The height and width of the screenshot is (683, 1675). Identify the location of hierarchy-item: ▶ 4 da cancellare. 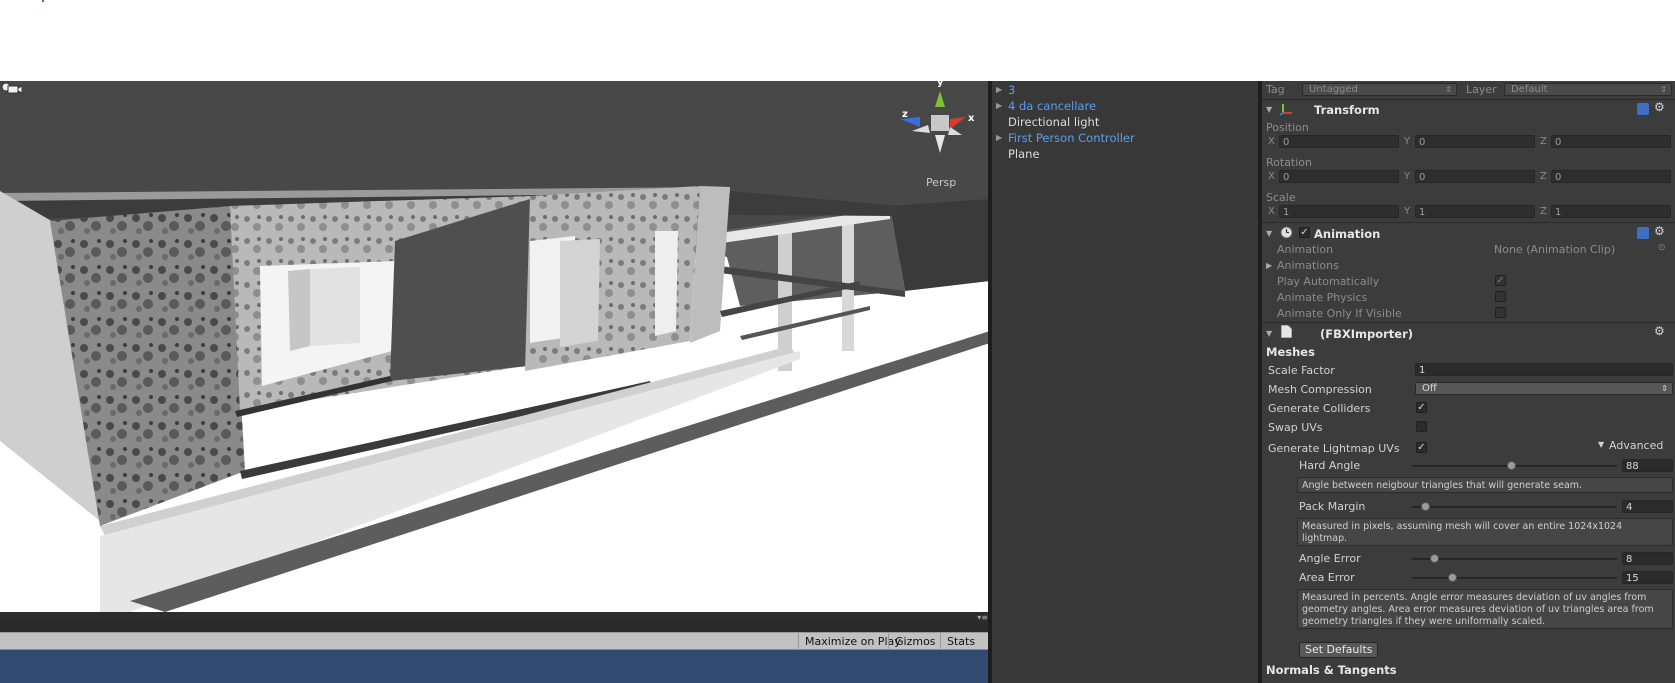
(1126, 106).